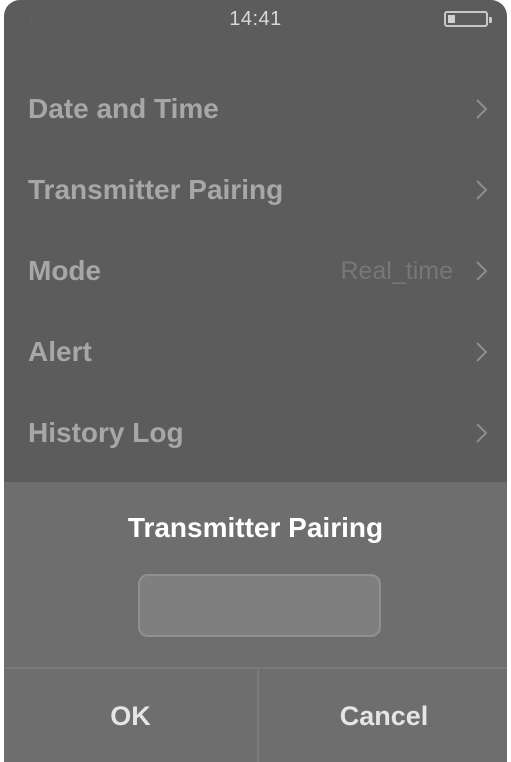 The width and height of the screenshot is (511, 762). What do you see at coordinates (156, 189) in the screenshot?
I see `menu-item-label: Transmitter Pairing` at bounding box center [156, 189].